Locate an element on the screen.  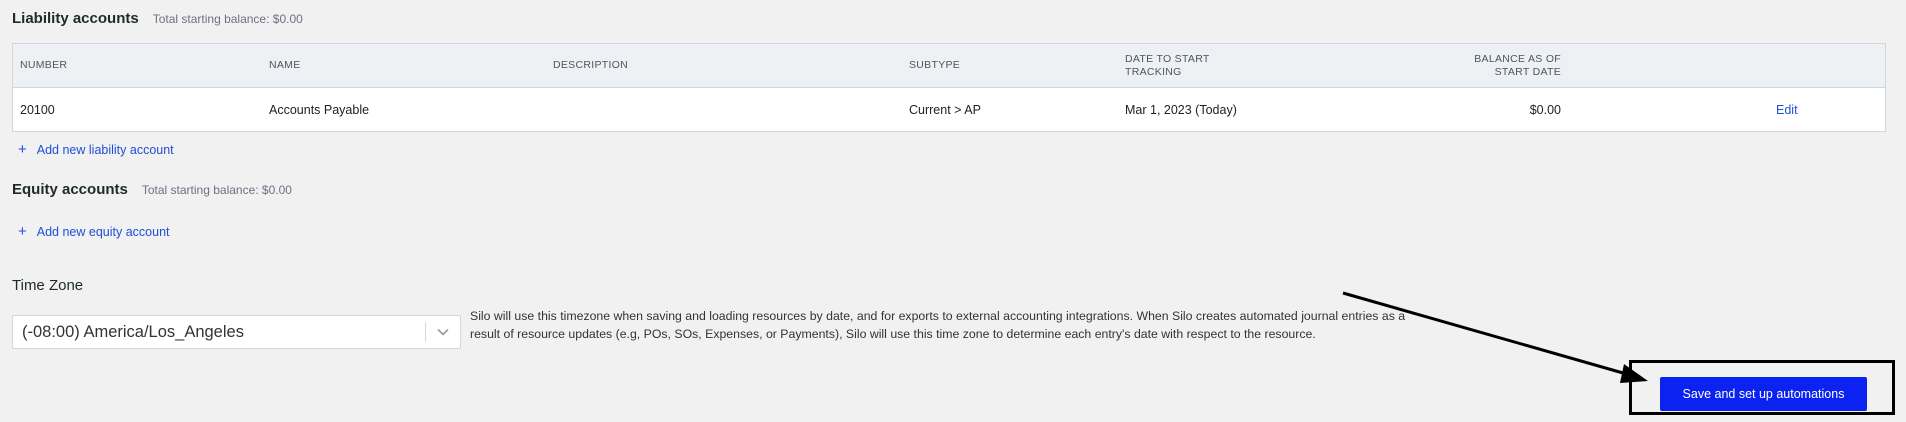
save-and-setup-automations-button: Save and set up automations is located at coordinates (1763, 394).